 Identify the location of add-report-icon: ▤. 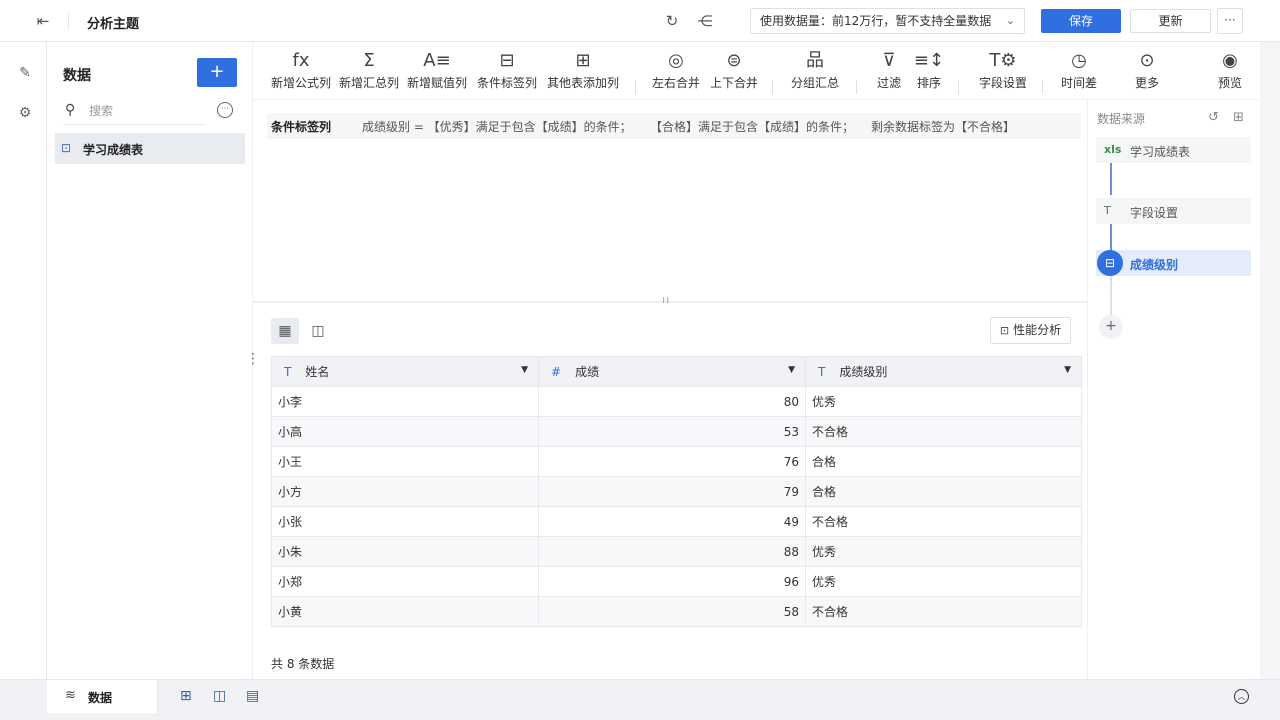
(252, 696).